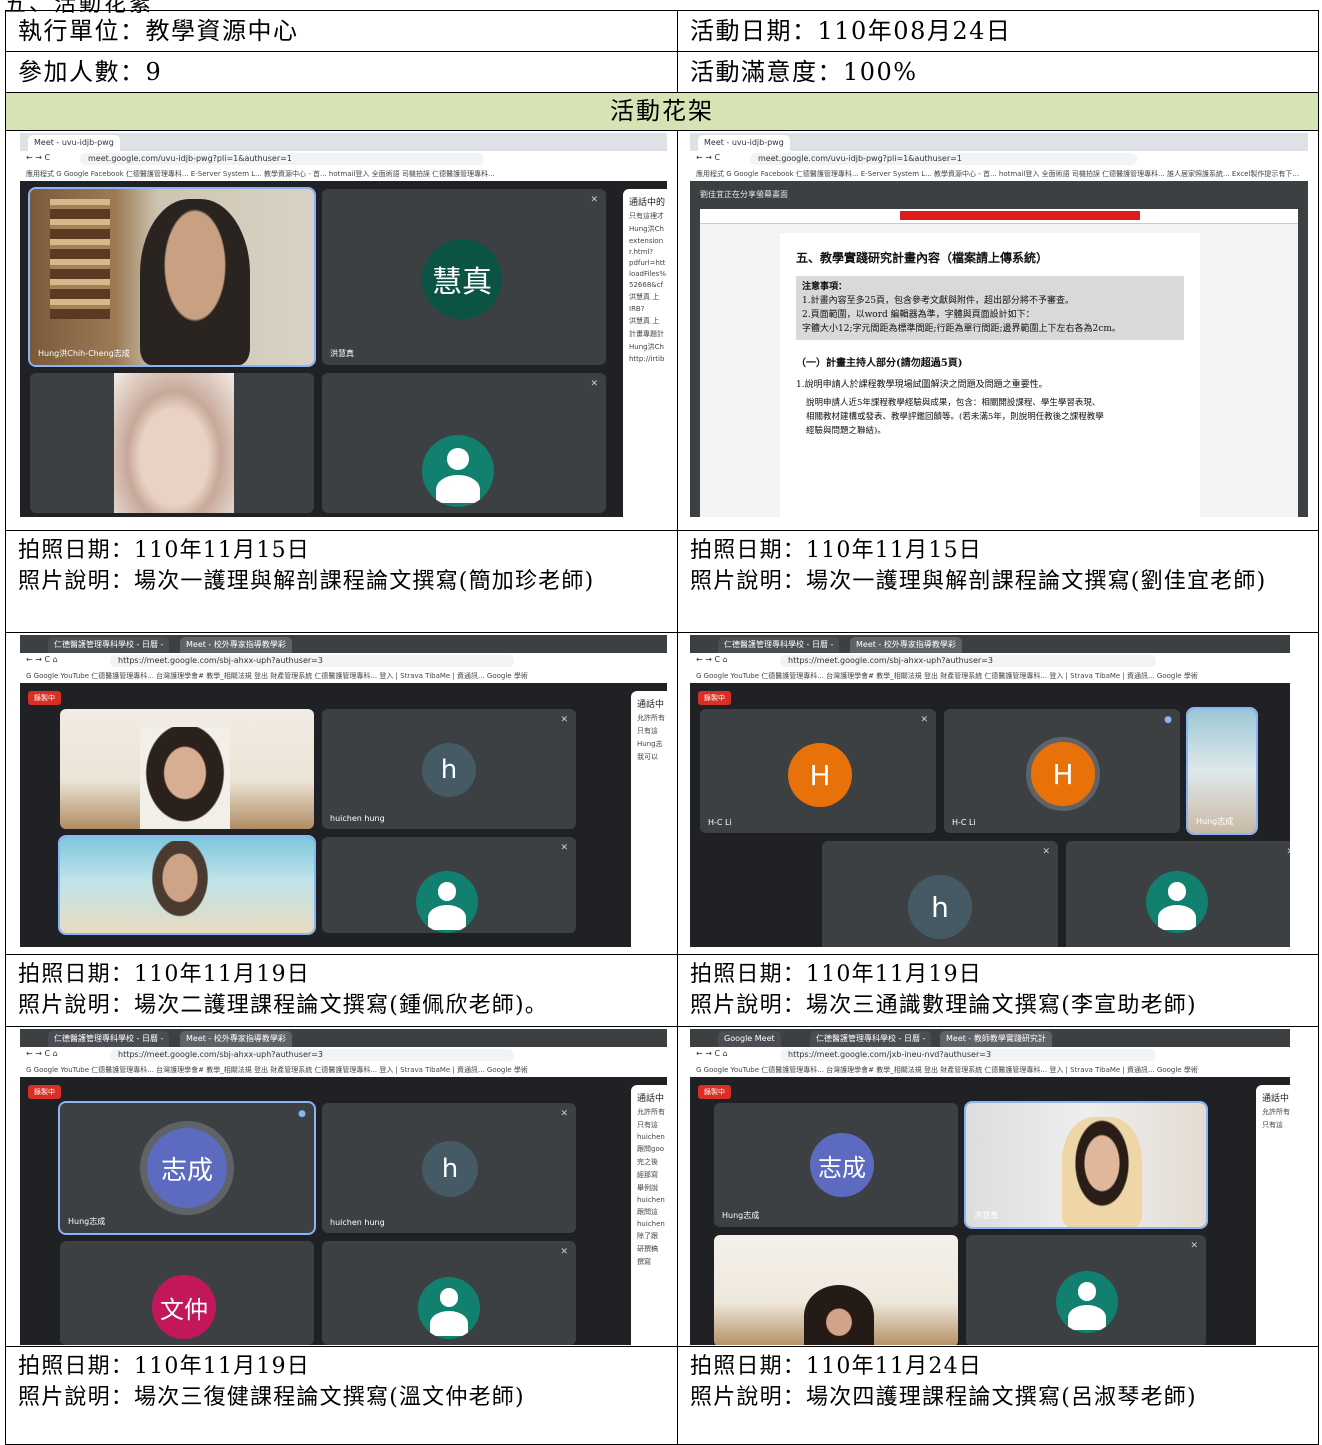 This screenshot has height=1445, width=1322. What do you see at coordinates (922, 385) in the screenshot?
I see `doc-item: 1.說明申請人於課程教學現場試圖解決之問題及問題之重要性。` at bounding box center [922, 385].